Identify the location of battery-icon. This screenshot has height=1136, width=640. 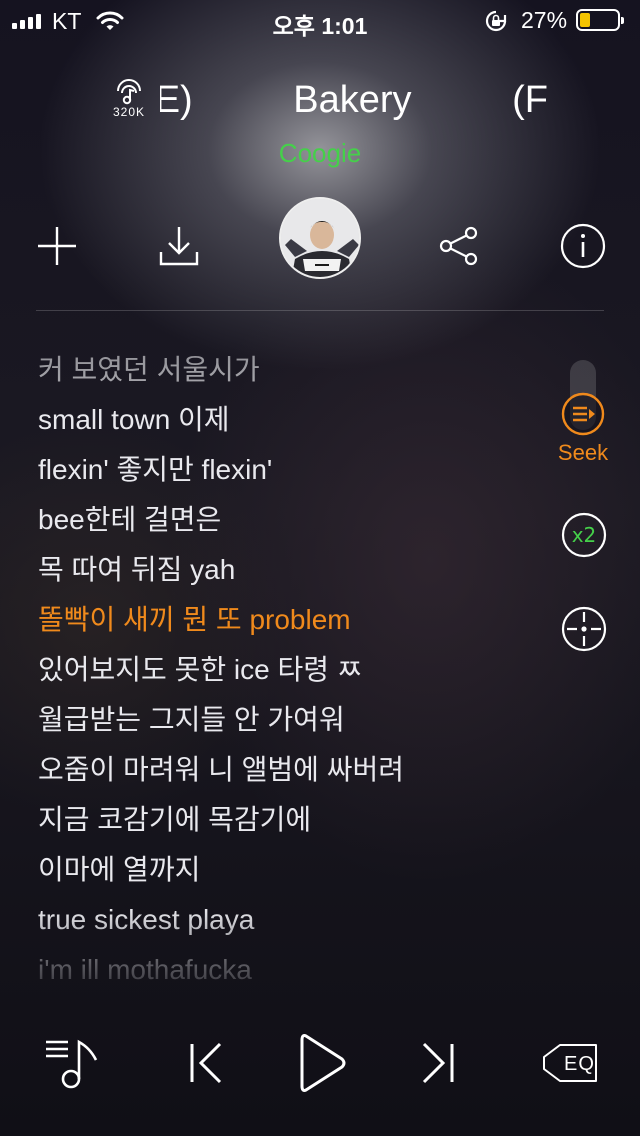
(600, 20).